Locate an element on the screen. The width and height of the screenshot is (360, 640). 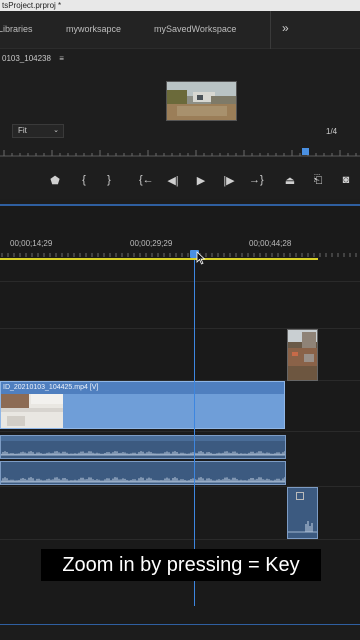
workspace-tab-myworksapce: myworksapce is located at coordinates (93, 29).